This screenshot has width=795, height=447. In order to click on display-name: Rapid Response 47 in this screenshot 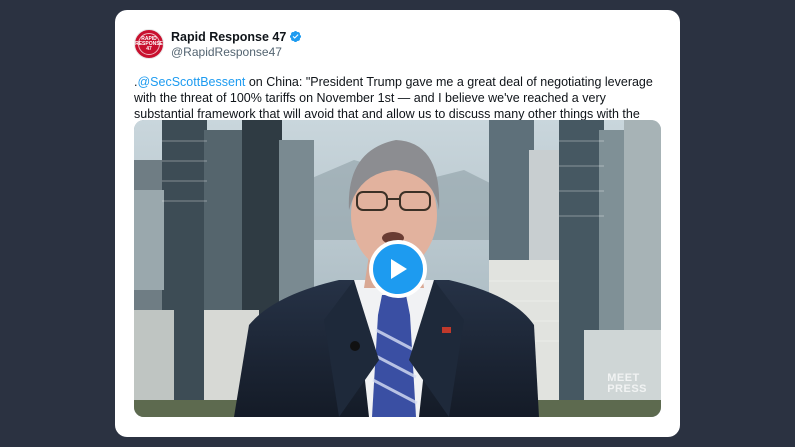, I will do `click(228, 37)`.